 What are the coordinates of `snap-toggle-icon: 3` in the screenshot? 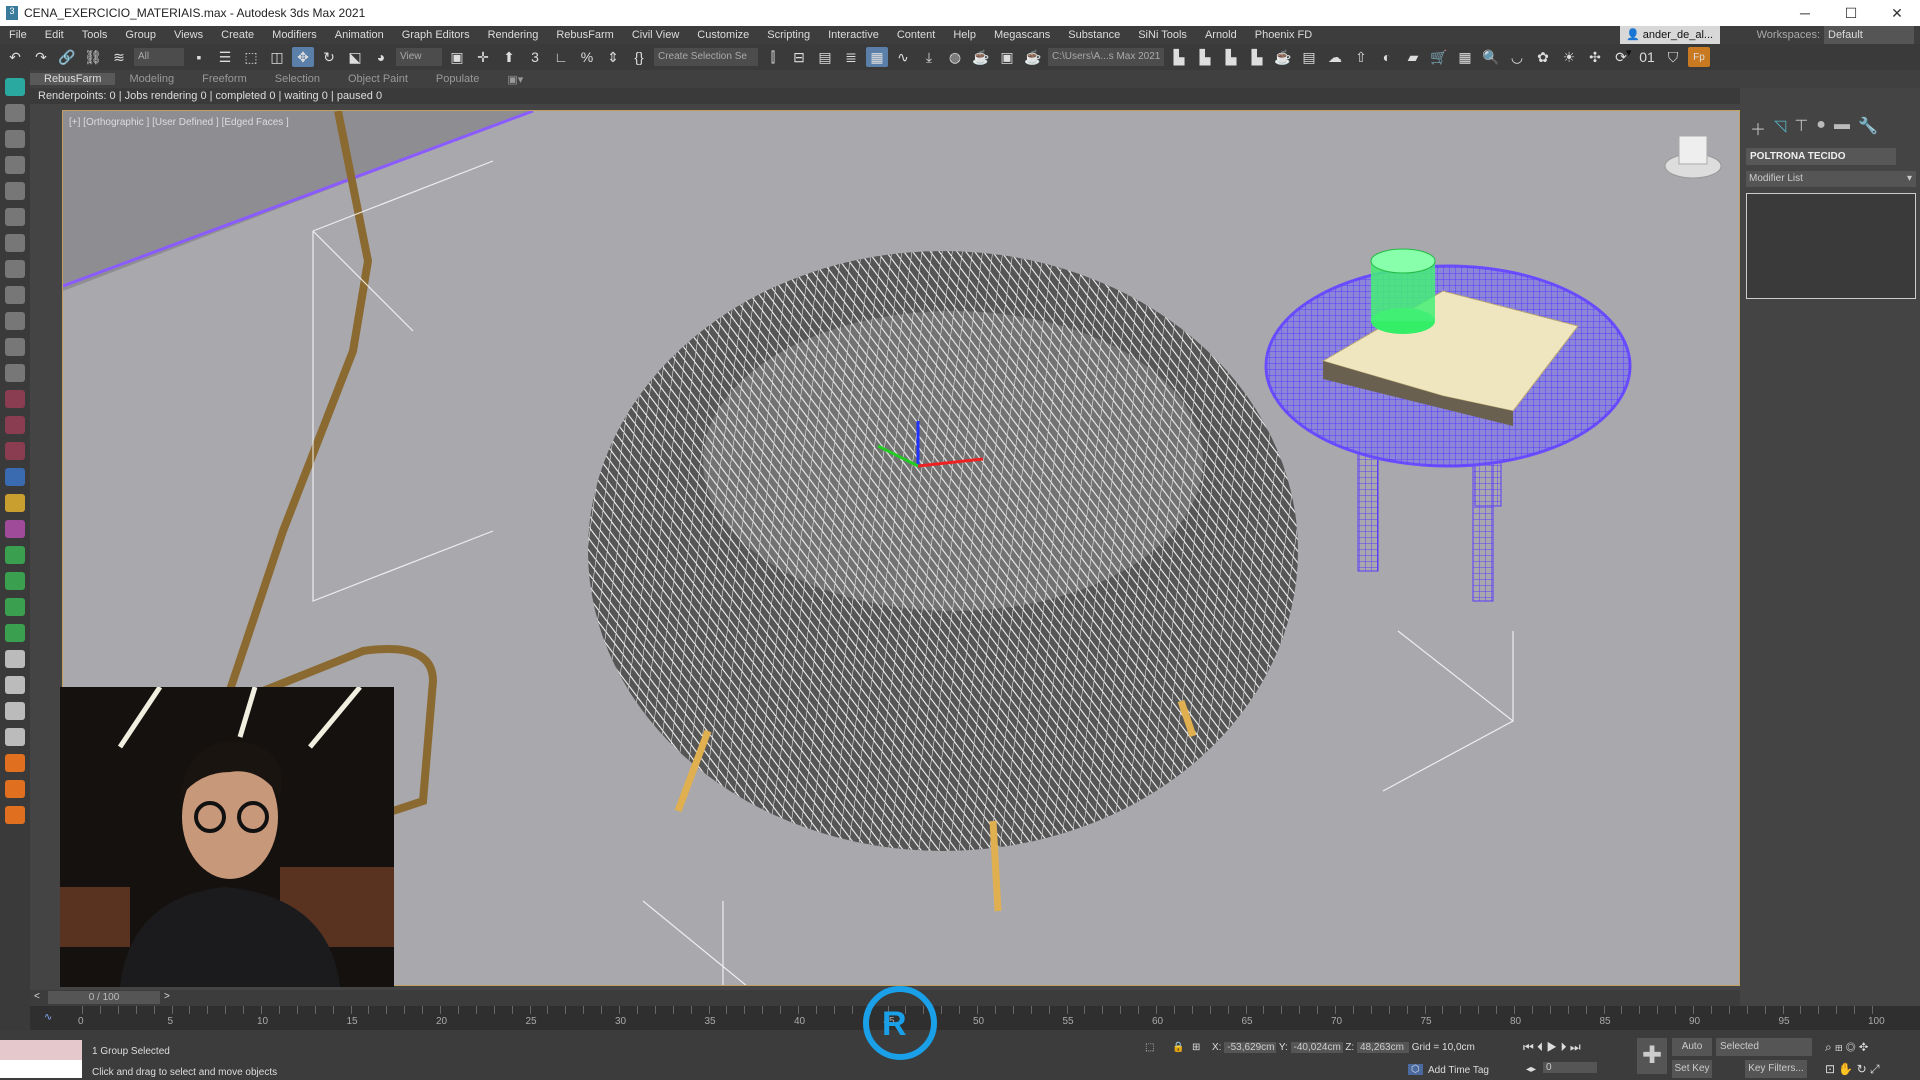 It's located at (535, 57).